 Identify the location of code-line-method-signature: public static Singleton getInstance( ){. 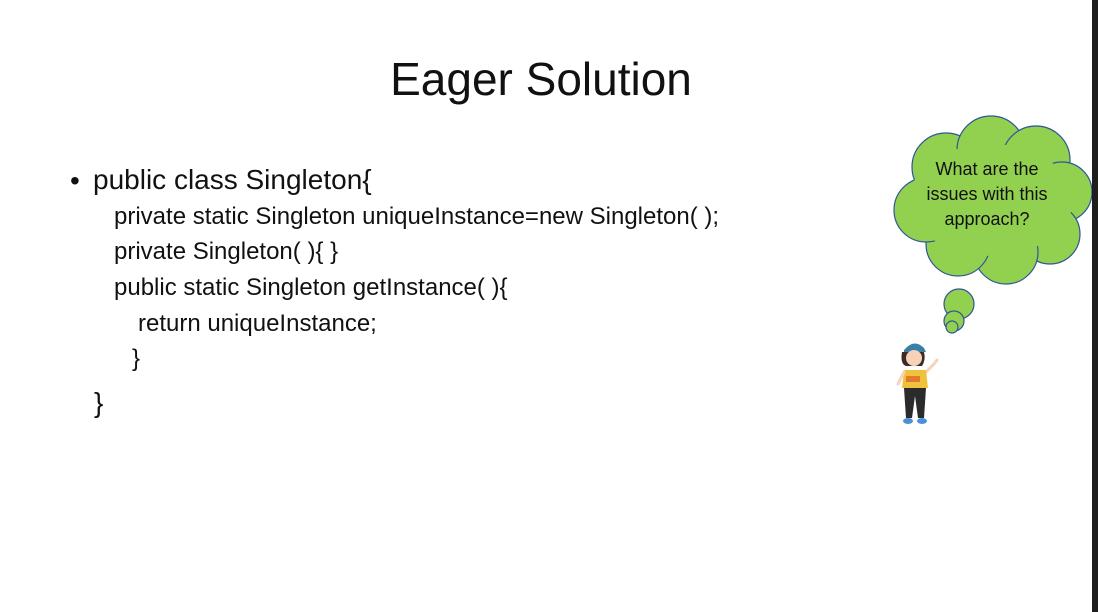
(311, 287).